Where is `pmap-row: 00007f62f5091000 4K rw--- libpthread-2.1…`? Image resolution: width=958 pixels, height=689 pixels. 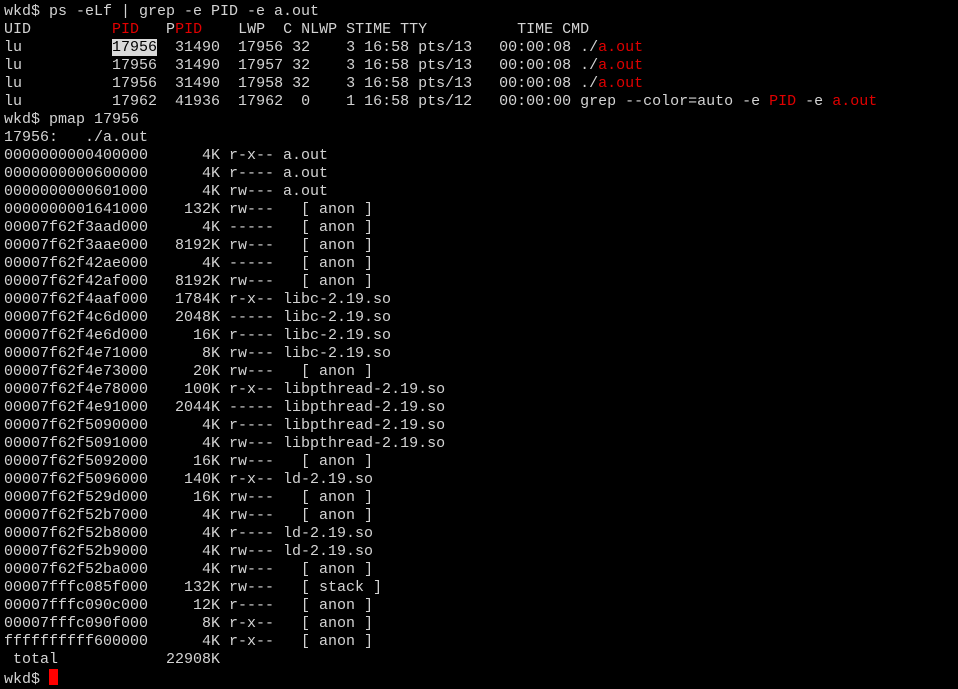
pmap-row: 00007f62f5091000 4K rw--- libpthread-2.1… is located at coordinates (225, 443).